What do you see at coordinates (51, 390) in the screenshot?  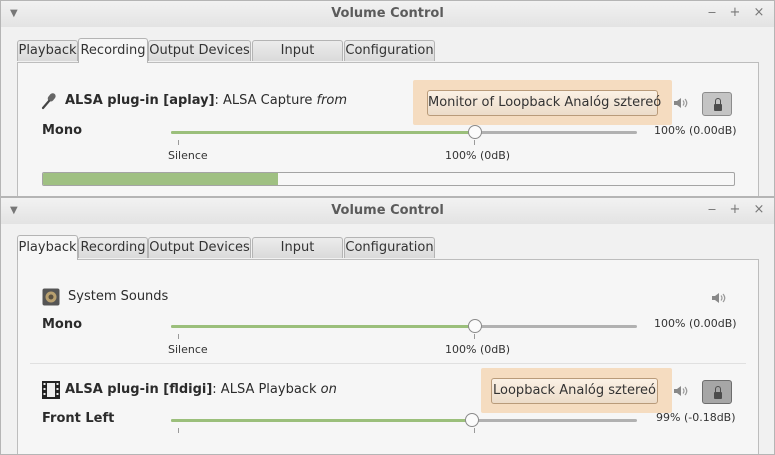 I see `film-icon` at bounding box center [51, 390].